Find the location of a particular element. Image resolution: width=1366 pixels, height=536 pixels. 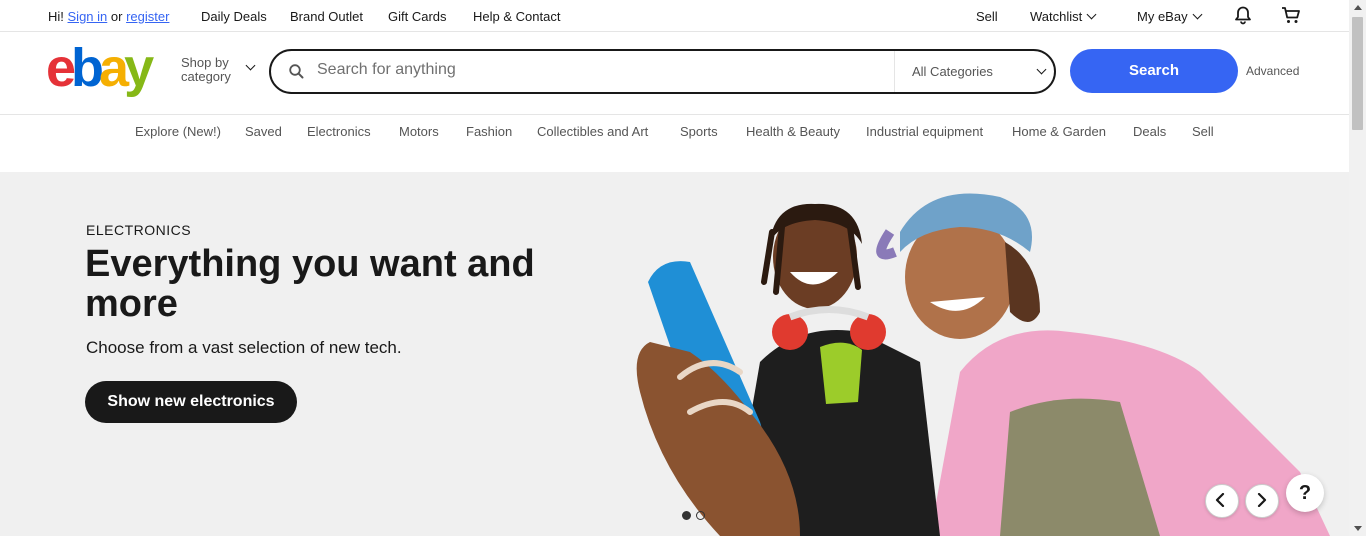

nav-saved: Saved is located at coordinates (263, 131).